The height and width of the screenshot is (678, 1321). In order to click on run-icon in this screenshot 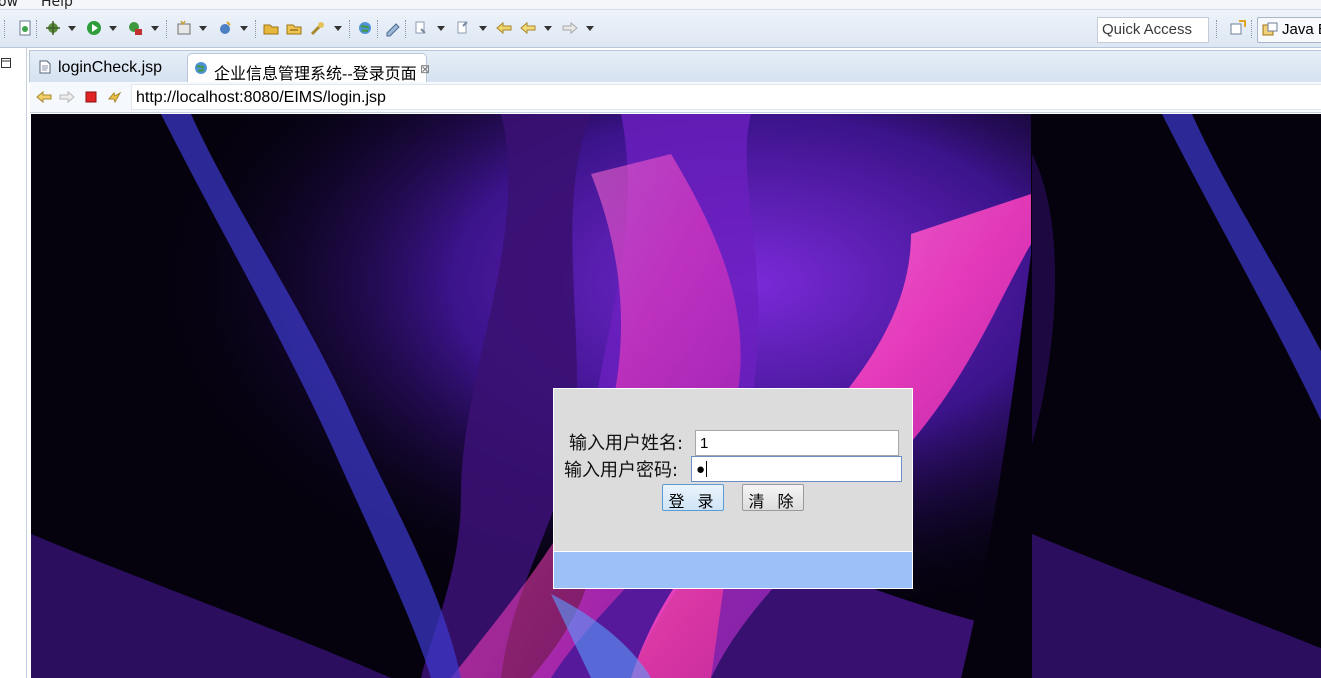, I will do `click(94, 28)`.